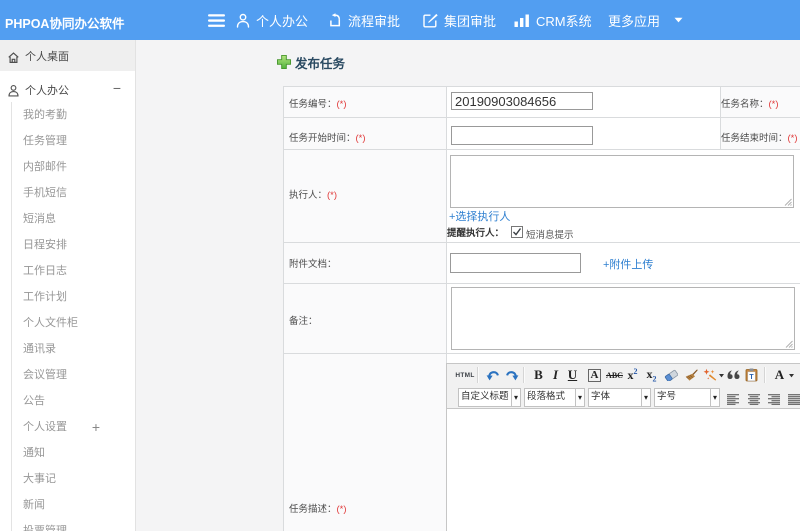 The width and height of the screenshot is (800, 531). Describe the element at coordinates (751, 377) in the screenshot. I see `svg-text: T` at that location.